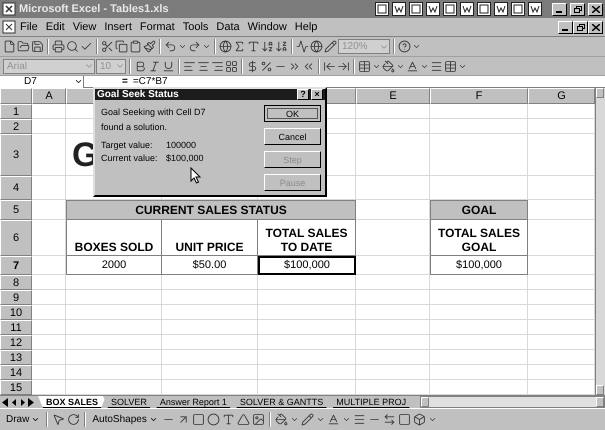 Image resolution: width=605 pixels, height=430 pixels. I want to click on field-label: Current value:, so click(130, 158).